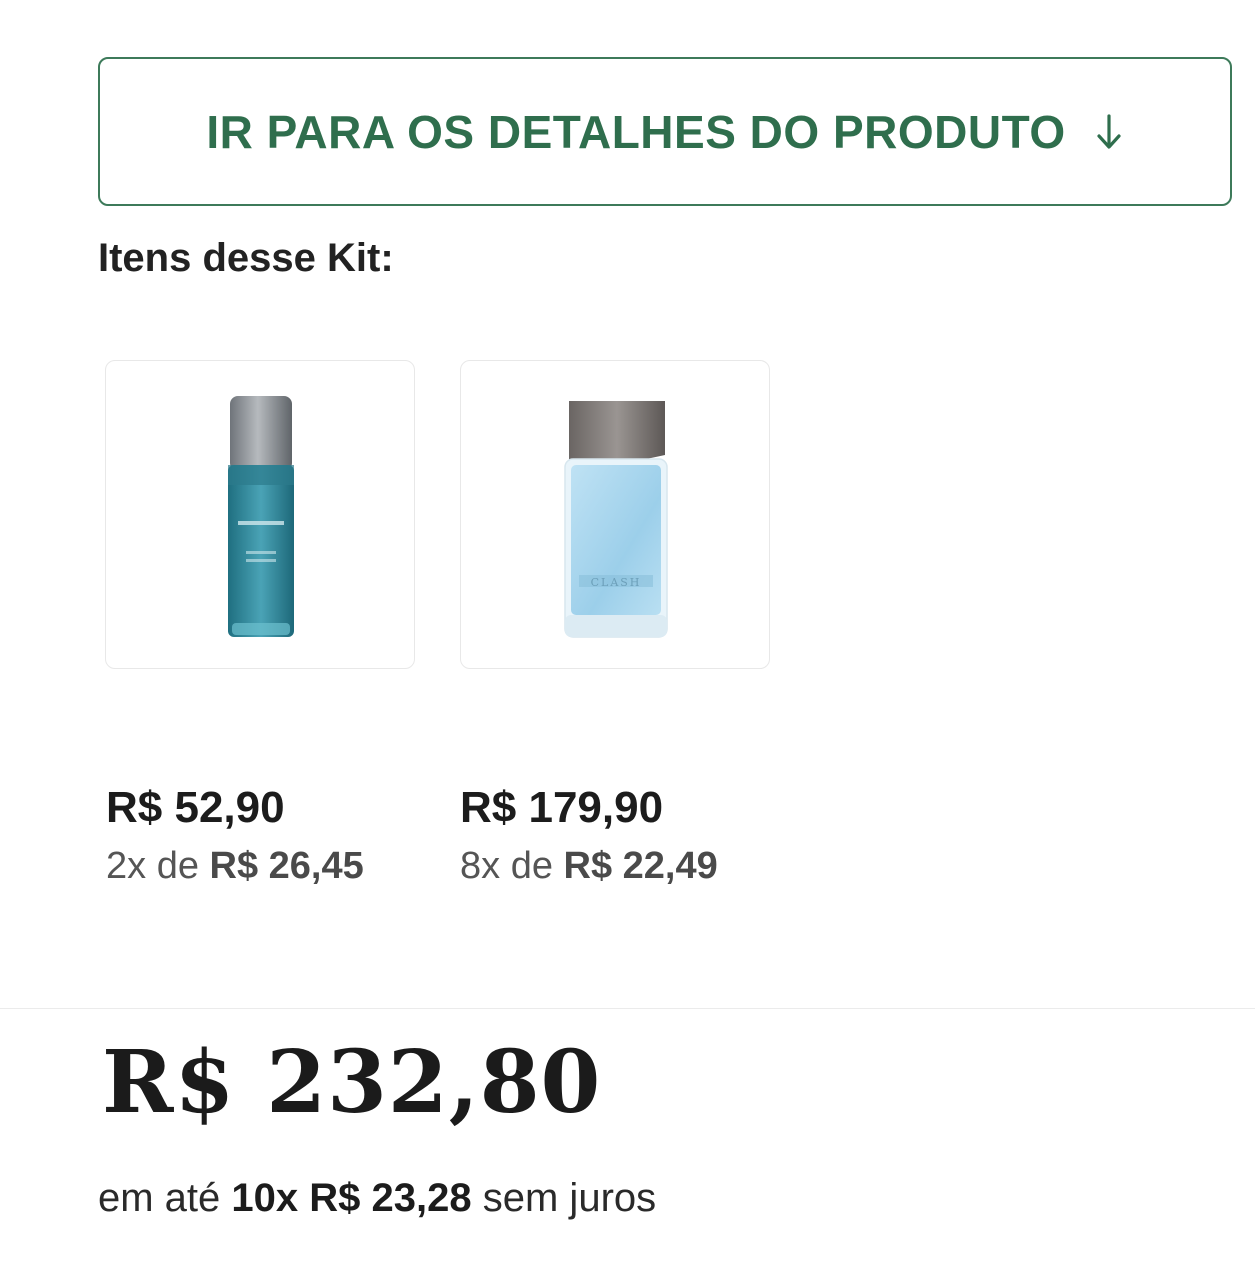  What do you see at coordinates (246, 258) in the screenshot?
I see `kit-items-heading: Itens desse Kit:` at bounding box center [246, 258].